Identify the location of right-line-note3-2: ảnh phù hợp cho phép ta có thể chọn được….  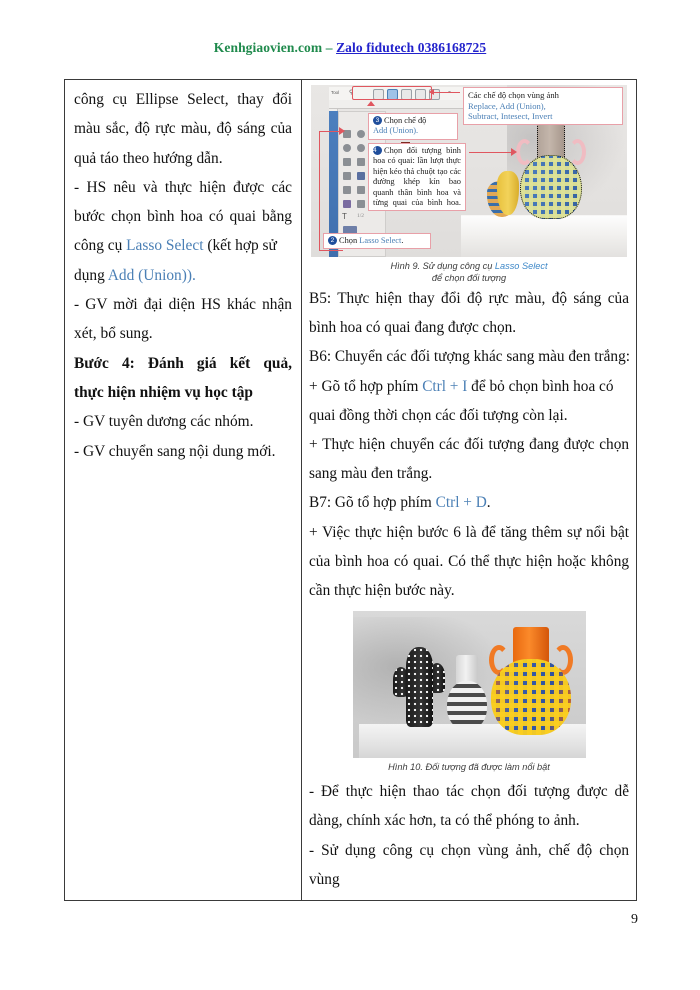
(469, 897).